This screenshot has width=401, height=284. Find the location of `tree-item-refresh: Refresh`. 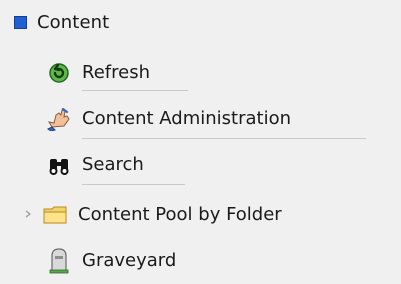

tree-item-refresh: Refresh is located at coordinates (98, 72).